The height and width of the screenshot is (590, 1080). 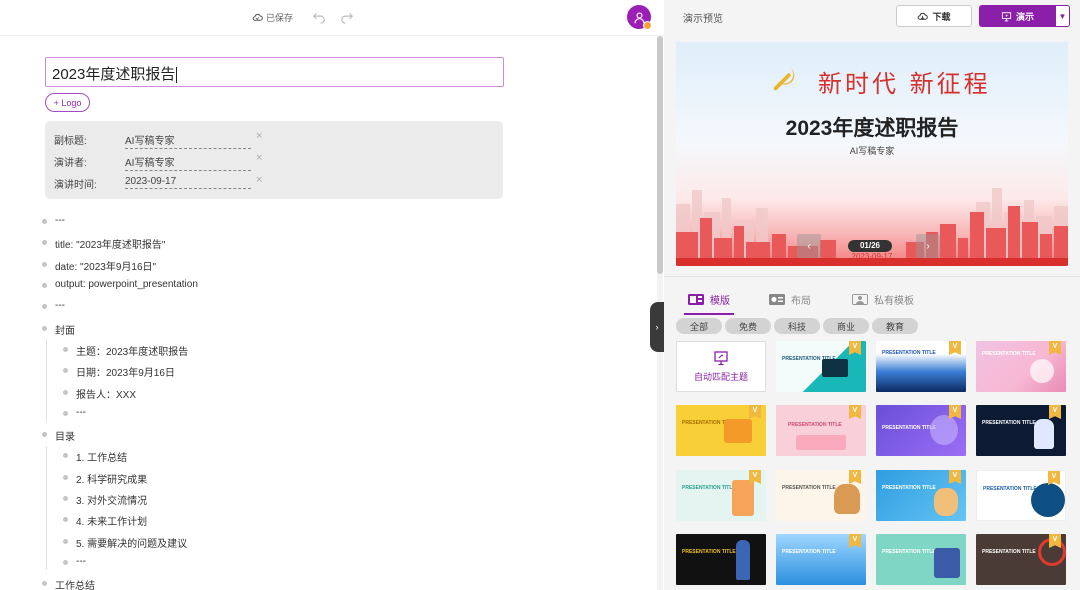 What do you see at coordinates (657, 327) in the screenshot?
I see `collapse-panel-toggle: ›` at bounding box center [657, 327].